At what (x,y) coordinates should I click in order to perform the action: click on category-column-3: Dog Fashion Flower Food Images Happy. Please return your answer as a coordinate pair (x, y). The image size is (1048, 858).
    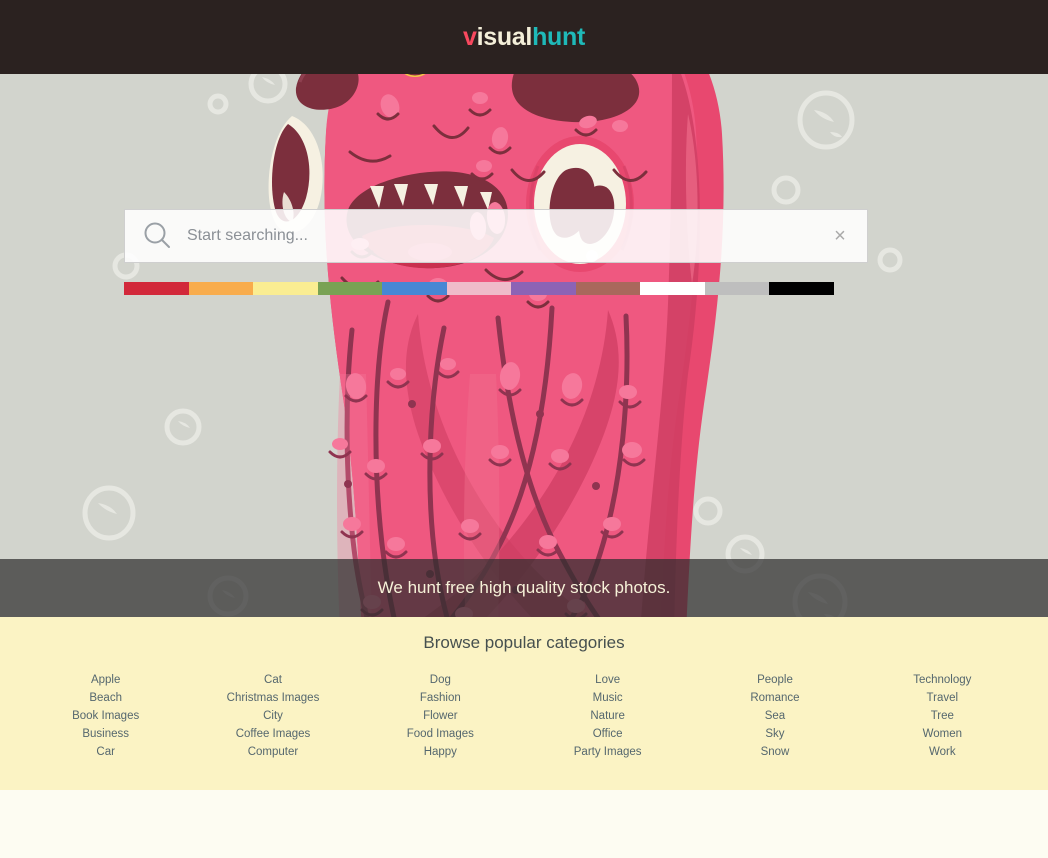
    Looking at the image, I should click on (440, 716).